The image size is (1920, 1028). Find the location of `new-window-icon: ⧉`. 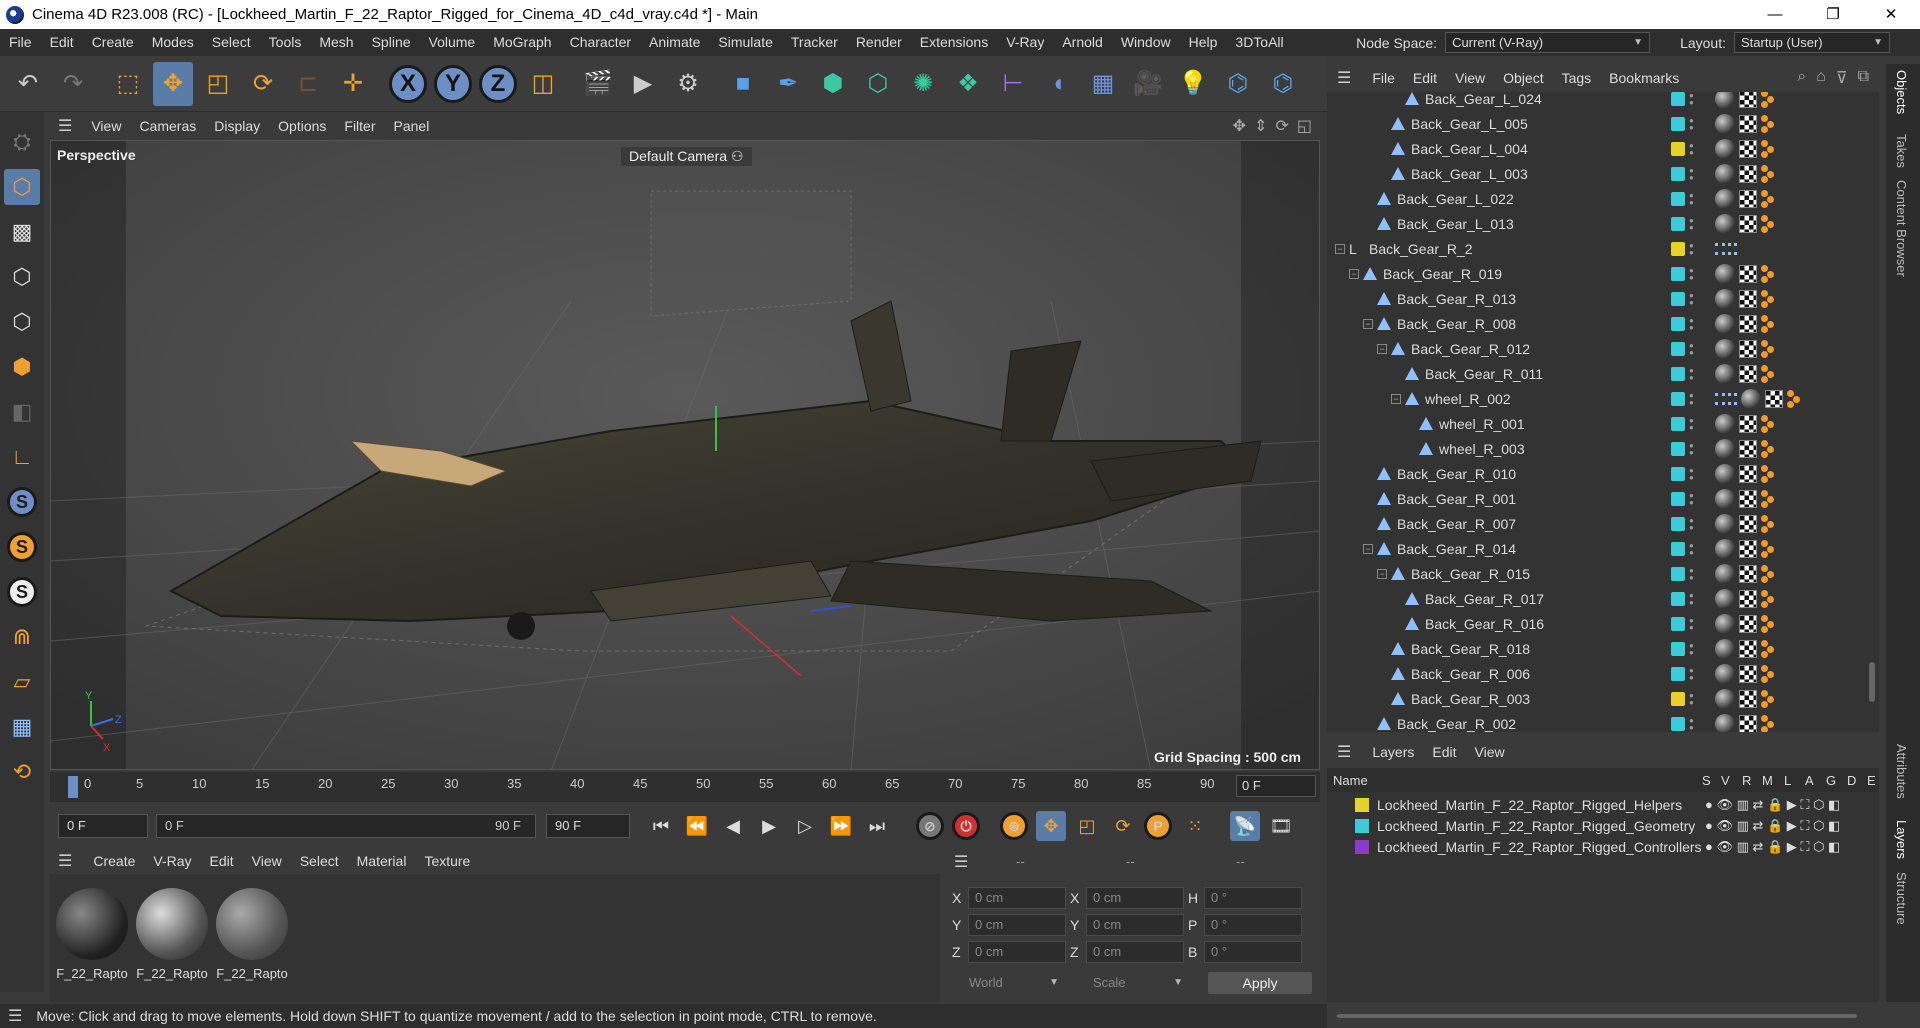

new-window-icon: ⧉ is located at coordinates (1863, 78).